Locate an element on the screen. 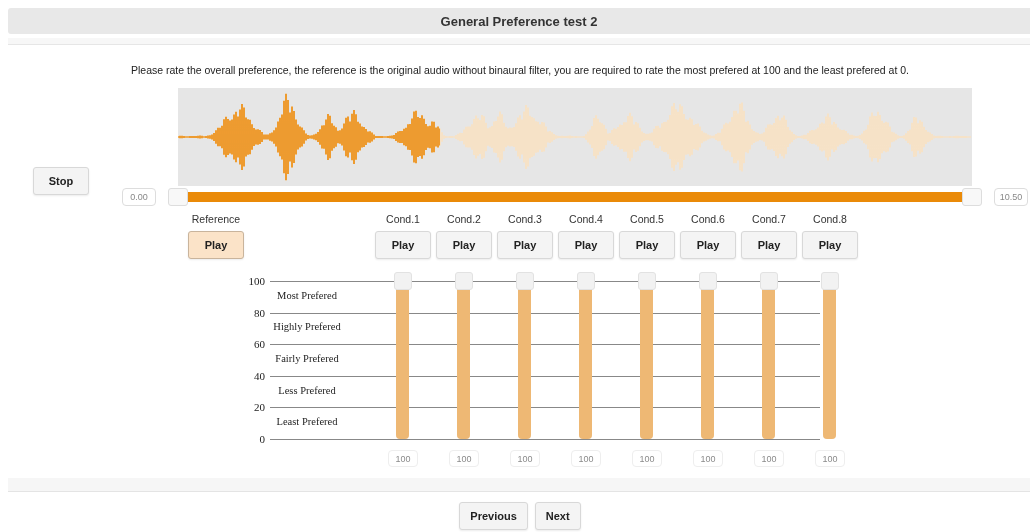  end-time-field: 10.50 is located at coordinates (1011, 197).